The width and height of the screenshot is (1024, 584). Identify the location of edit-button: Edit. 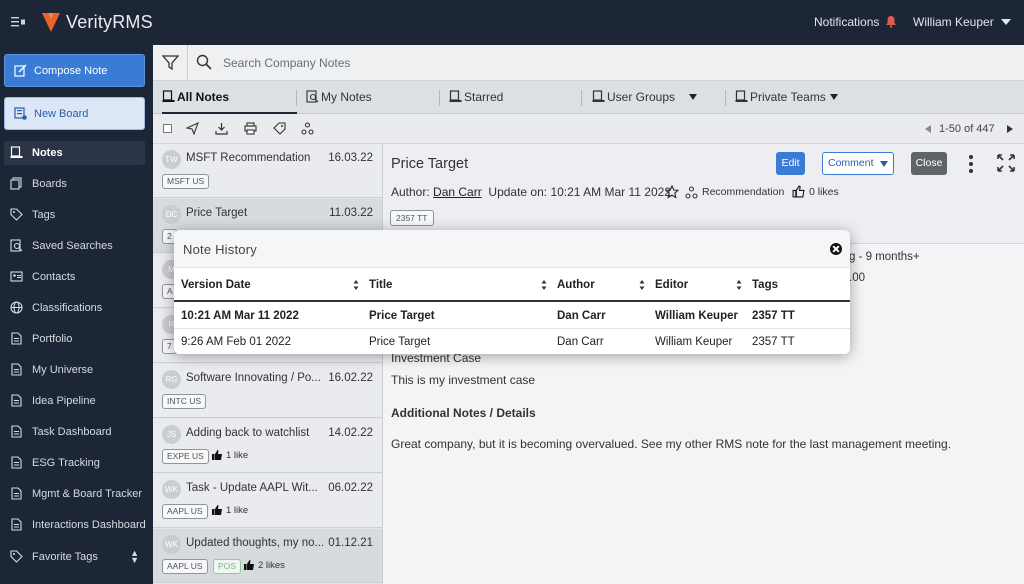
(790, 163).